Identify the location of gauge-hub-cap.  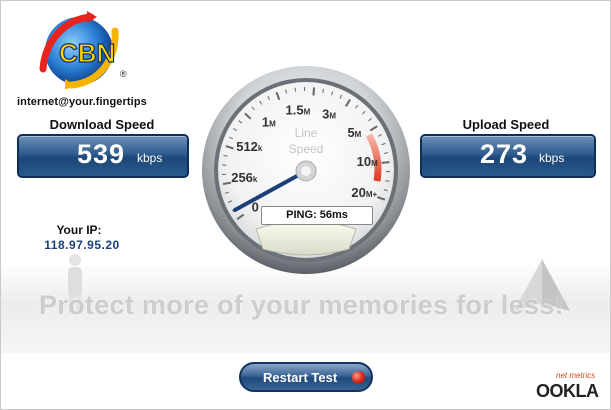
(306, 171).